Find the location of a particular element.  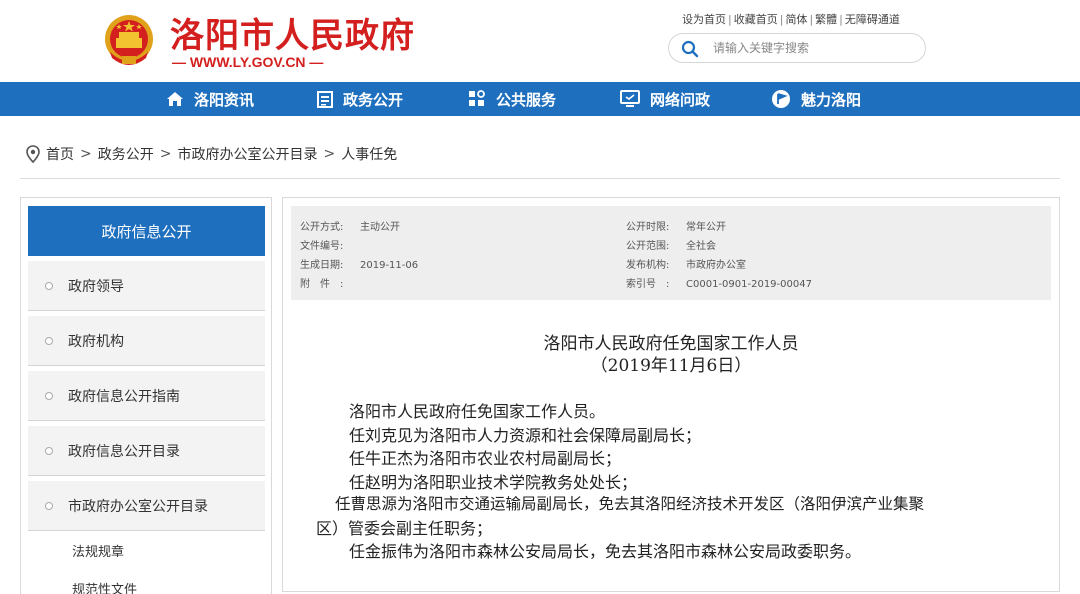

sidebar-item-label: 市政府办公室公开目录 is located at coordinates (138, 506).